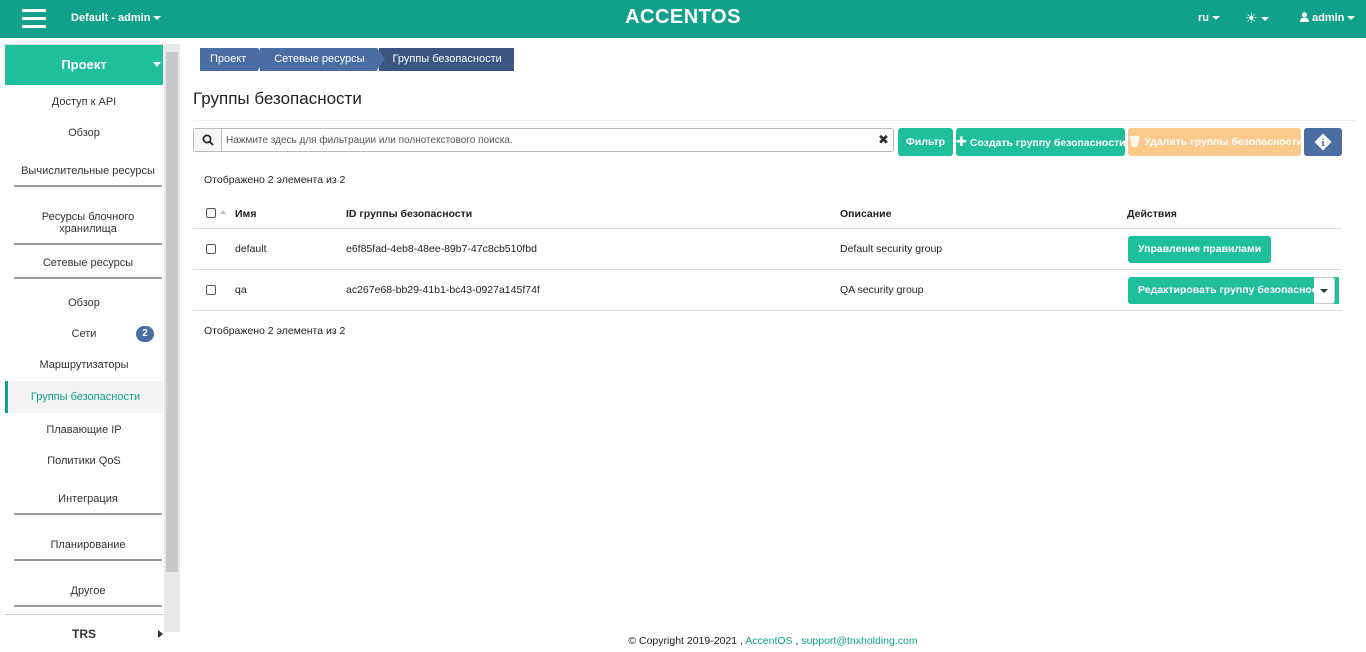 The image size is (1366, 652). Describe the element at coordinates (891, 249) in the screenshot. I see `row-description: Default security group` at that location.